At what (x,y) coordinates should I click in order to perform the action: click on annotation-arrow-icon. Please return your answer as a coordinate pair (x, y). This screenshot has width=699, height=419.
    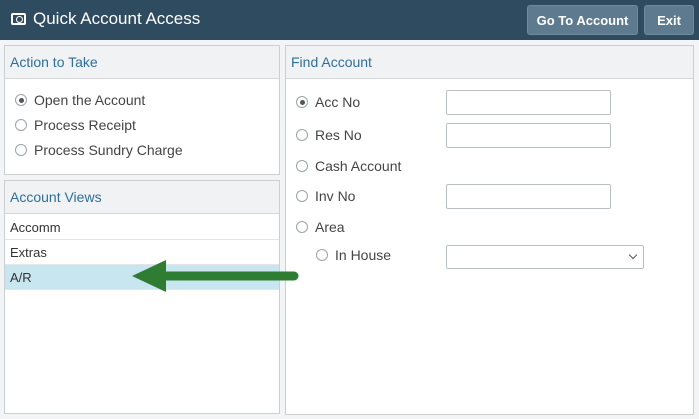
    Looking at the image, I should click on (215, 276).